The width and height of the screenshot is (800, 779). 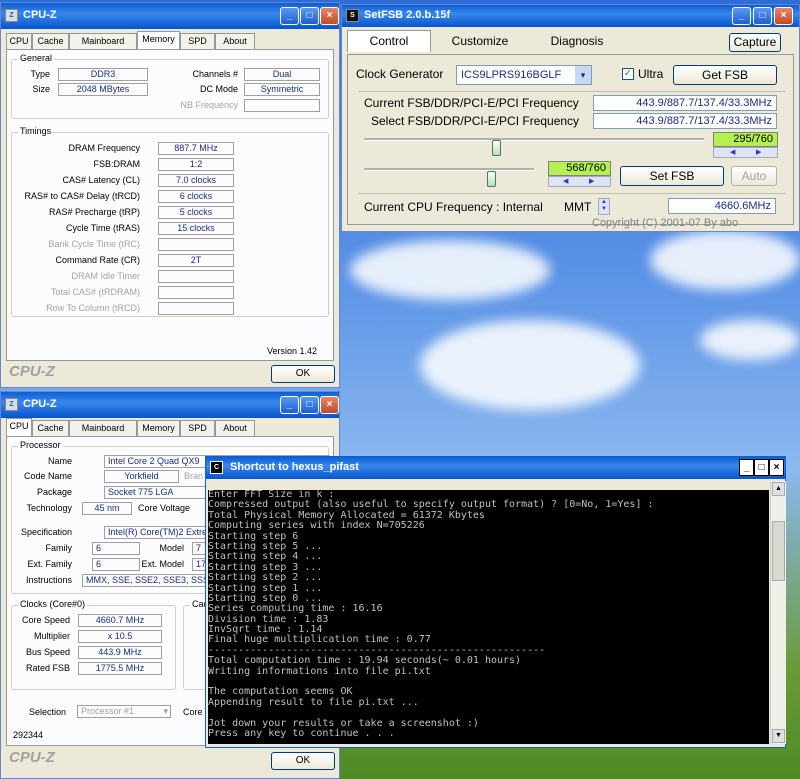 What do you see at coordinates (120, 636) in the screenshot?
I see `multiplier-value: x 10.5` at bounding box center [120, 636].